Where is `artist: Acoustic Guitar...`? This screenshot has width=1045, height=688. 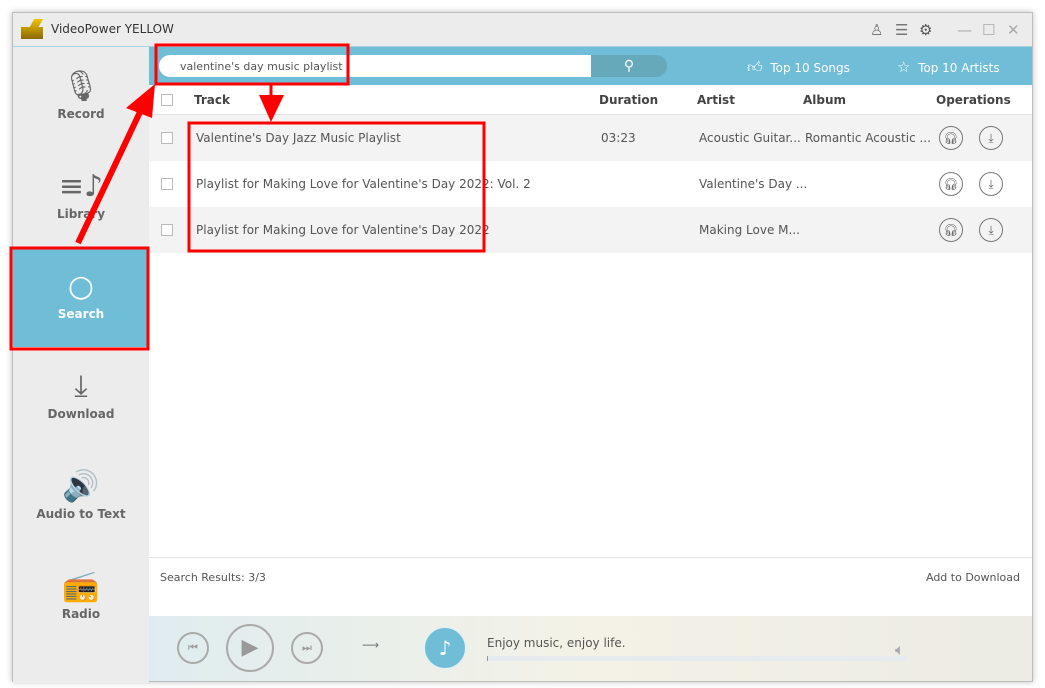
artist: Acoustic Guitar... is located at coordinates (750, 138).